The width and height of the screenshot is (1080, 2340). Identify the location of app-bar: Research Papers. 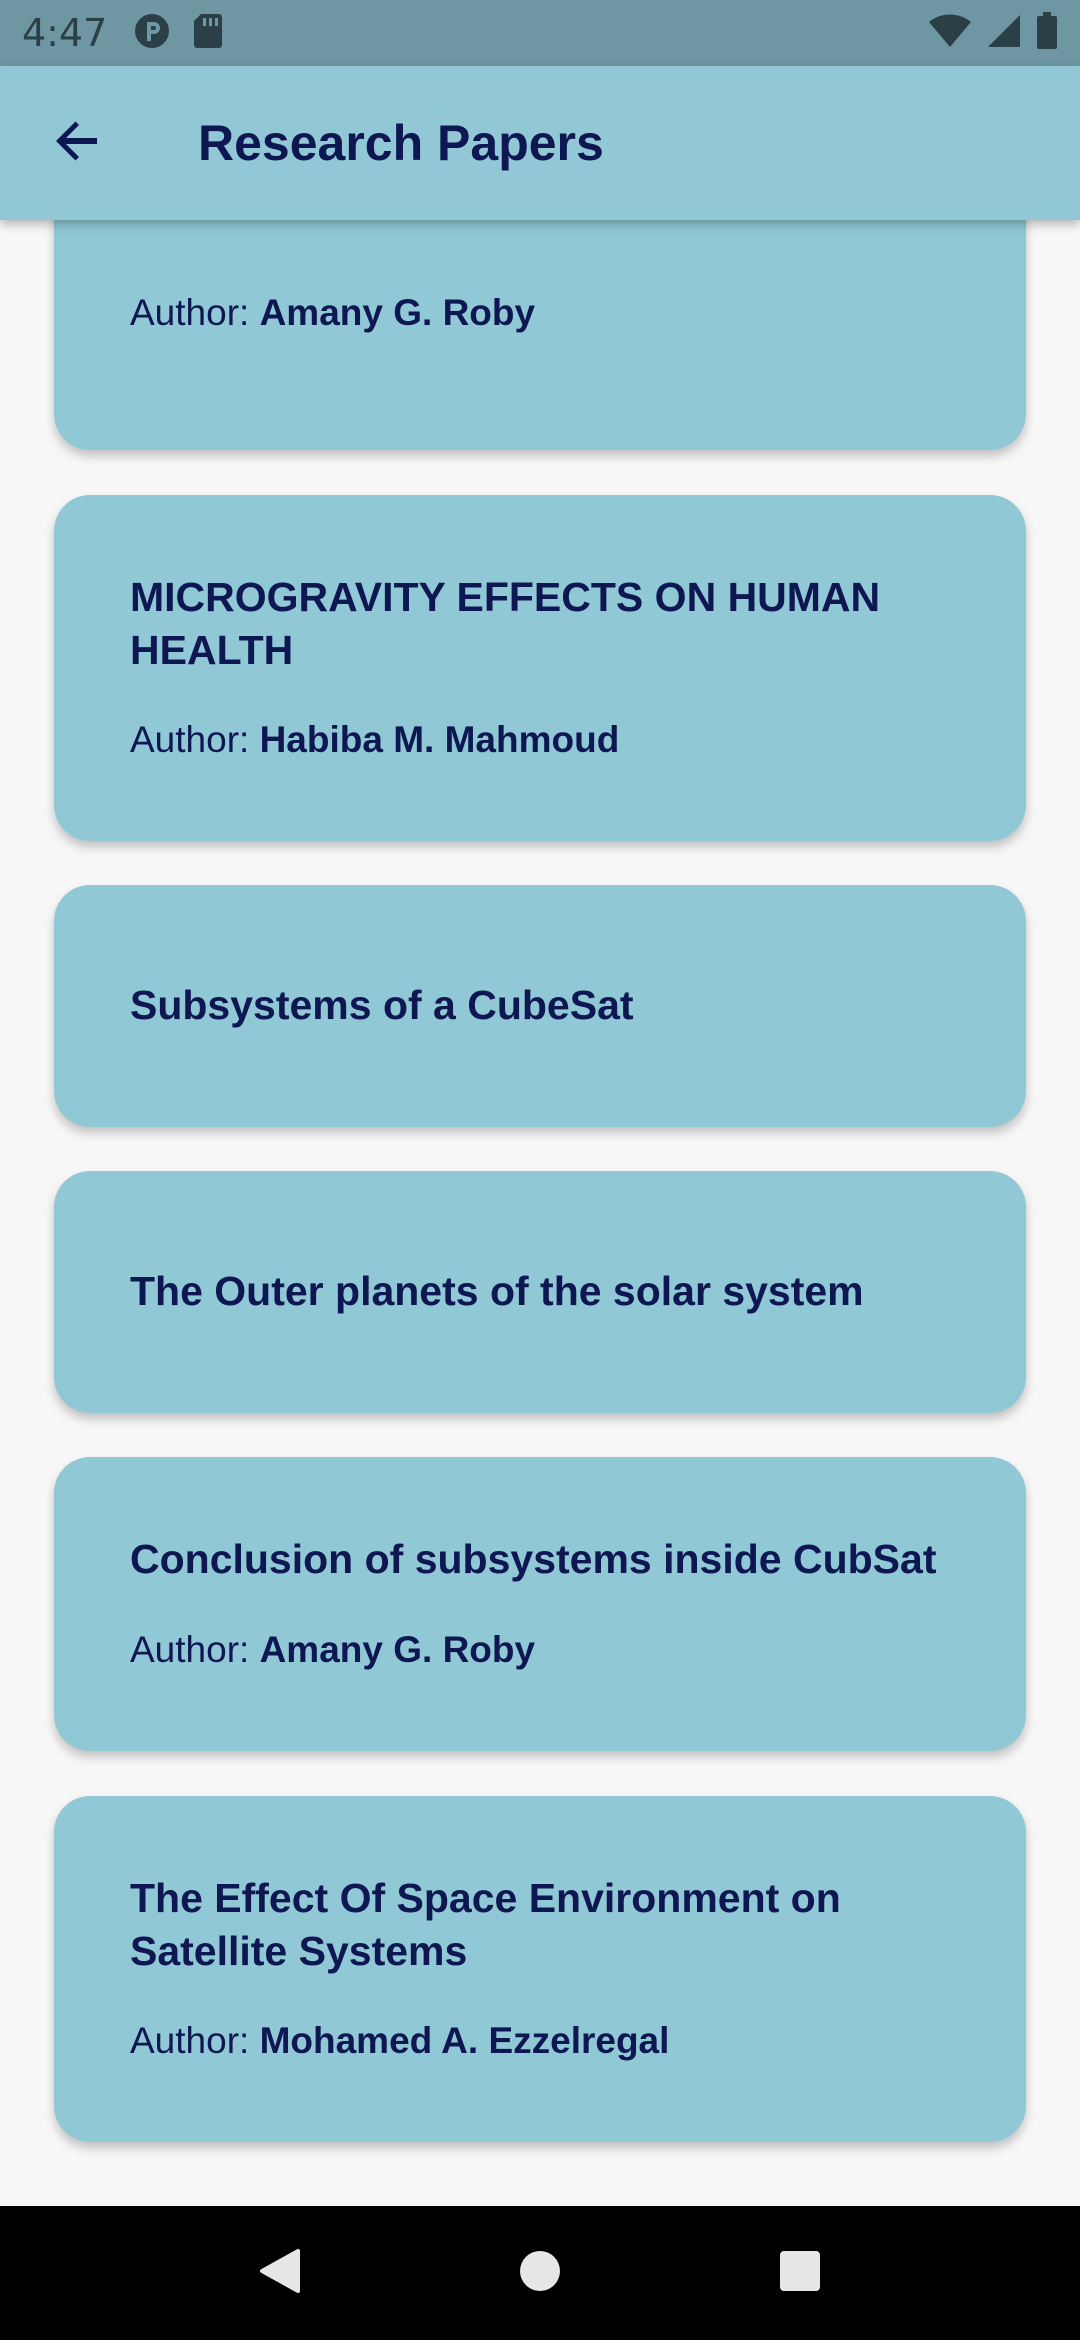
(540, 143).